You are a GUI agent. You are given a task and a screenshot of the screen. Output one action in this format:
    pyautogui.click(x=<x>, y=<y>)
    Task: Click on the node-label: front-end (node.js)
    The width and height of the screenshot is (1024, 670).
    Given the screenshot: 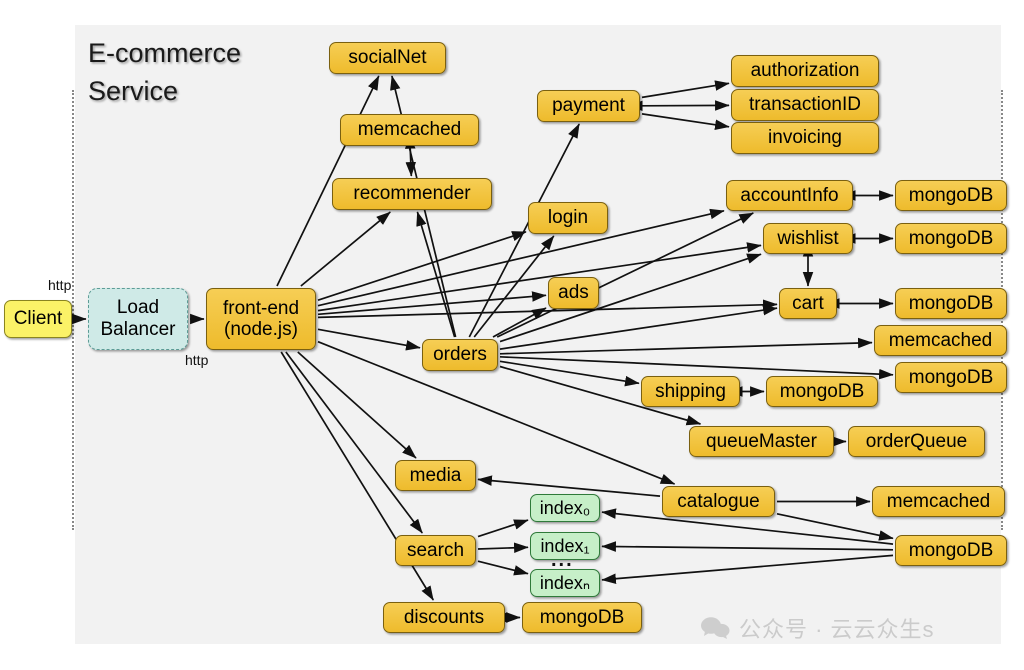 What is the action you would take?
    pyautogui.click(x=261, y=318)
    